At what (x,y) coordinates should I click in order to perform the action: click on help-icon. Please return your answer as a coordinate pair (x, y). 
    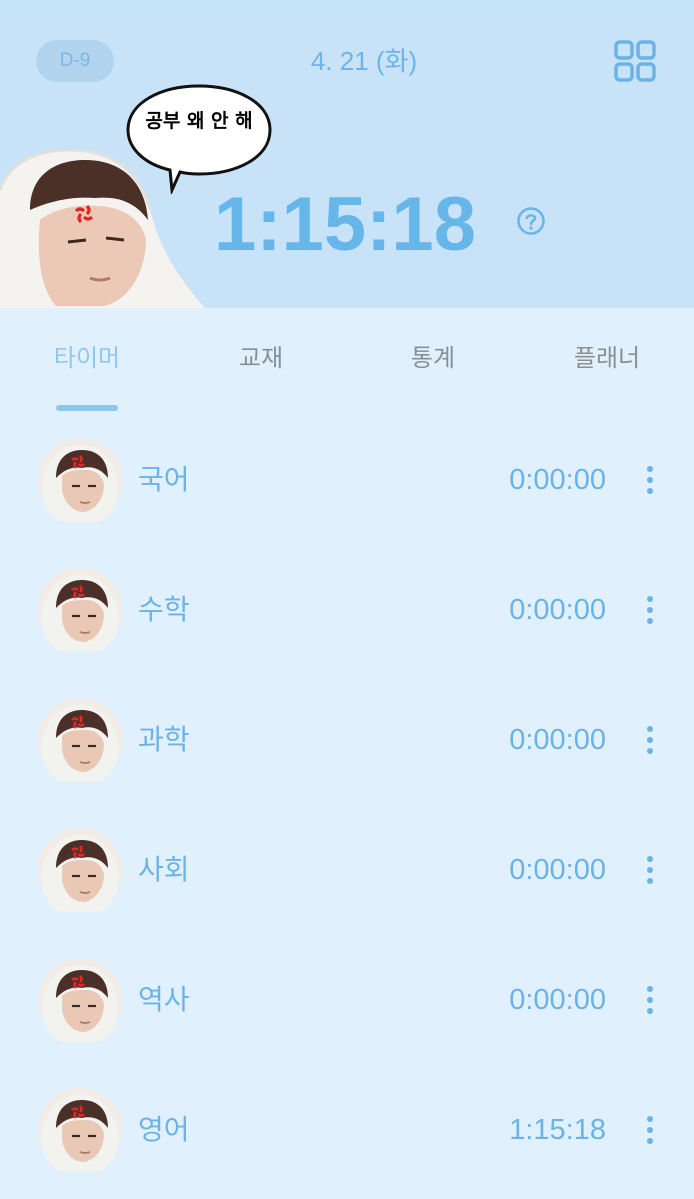
    Looking at the image, I should click on (531, 221).